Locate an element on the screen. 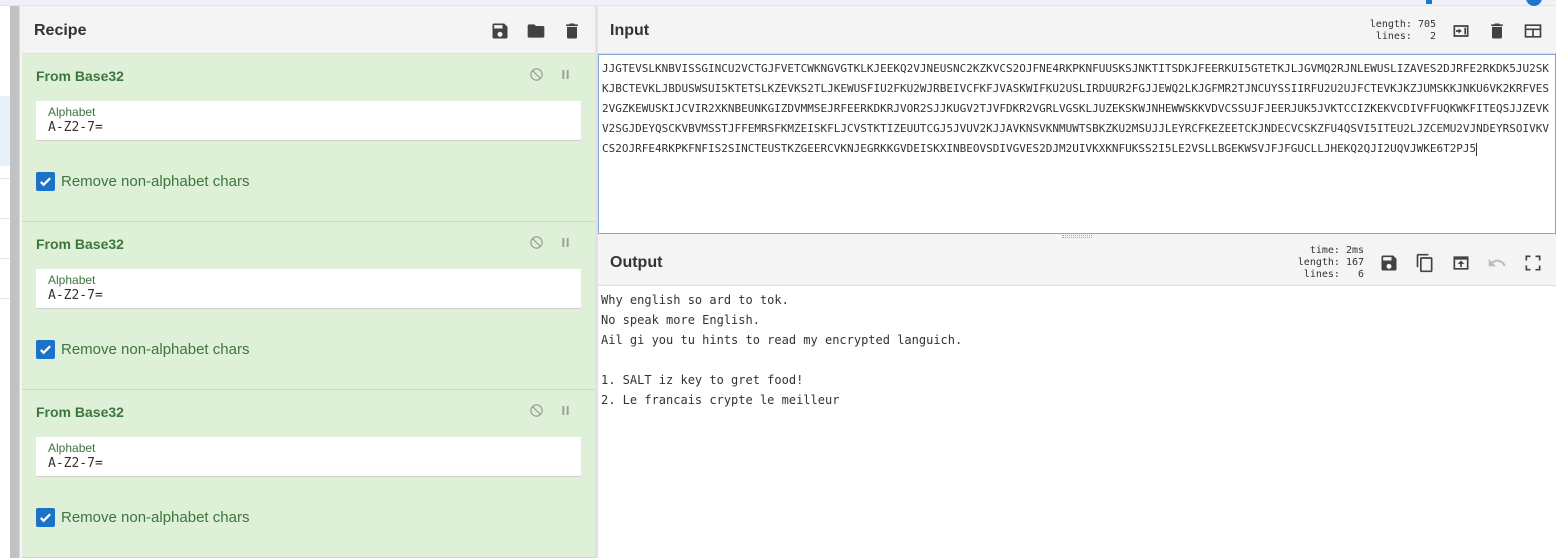  output-stats: time: 2ms length: 167 lines: 6 is located at coordinates (1331, 263).